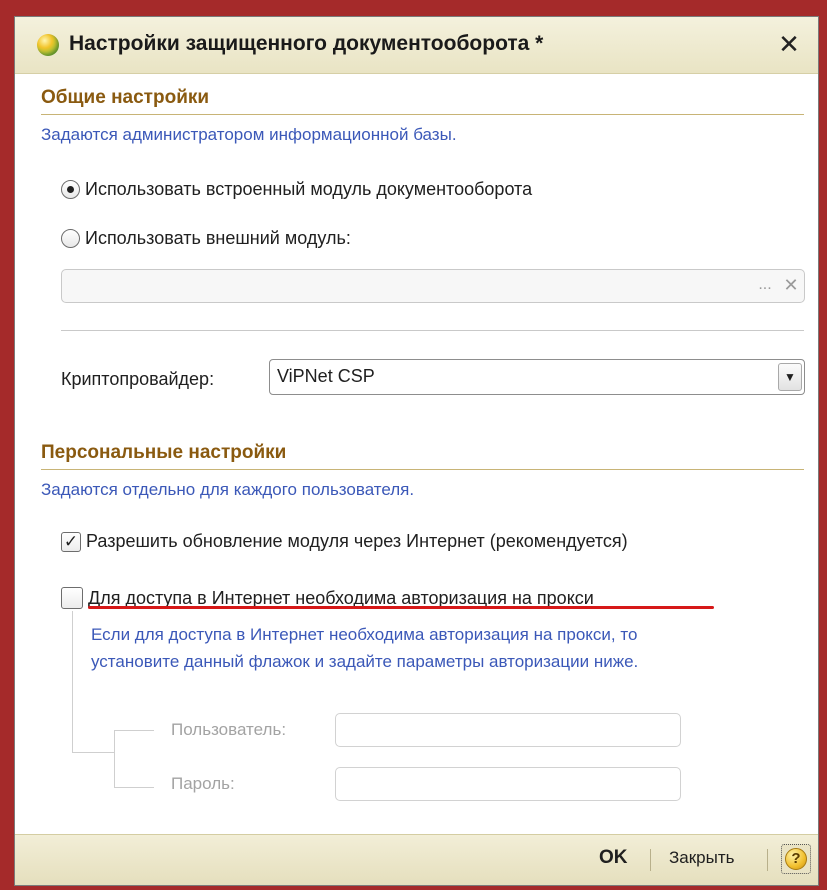  What do you see at coordinates (218, 238) in the screenshot?
I see `radio-external-label: Использовать внешний модуль:` at bounding box center [218, 238].